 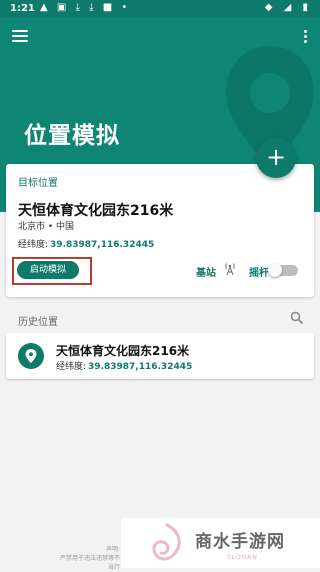 I want to click on history-coords-value: 39.83987,116.32445, so click(x=140, y=367).